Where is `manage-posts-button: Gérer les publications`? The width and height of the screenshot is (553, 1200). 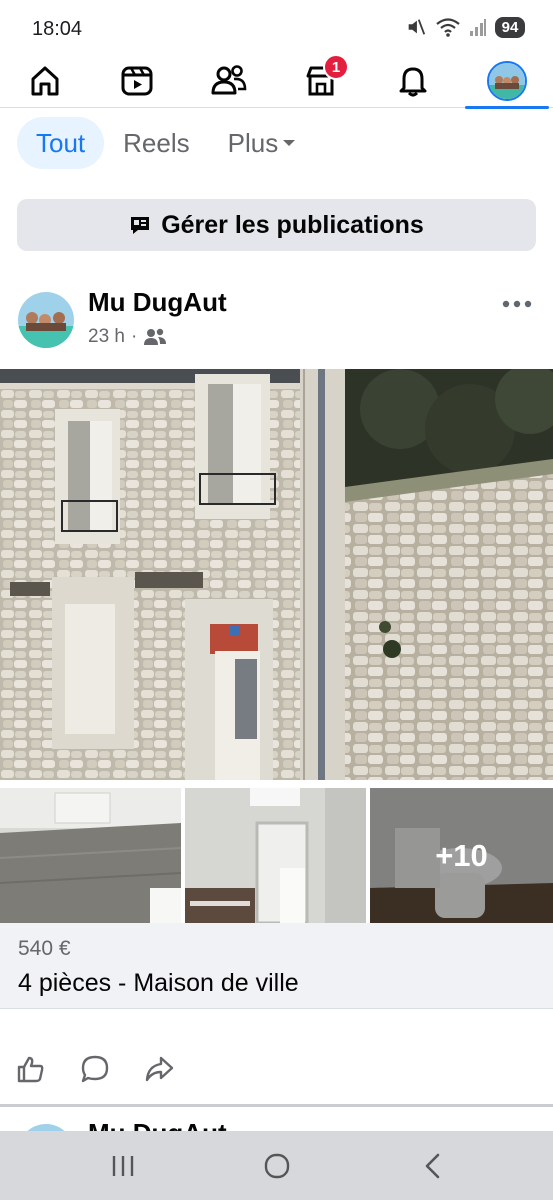 manage-posts-button: Gérer les publications is located at coordinates (276, 225).